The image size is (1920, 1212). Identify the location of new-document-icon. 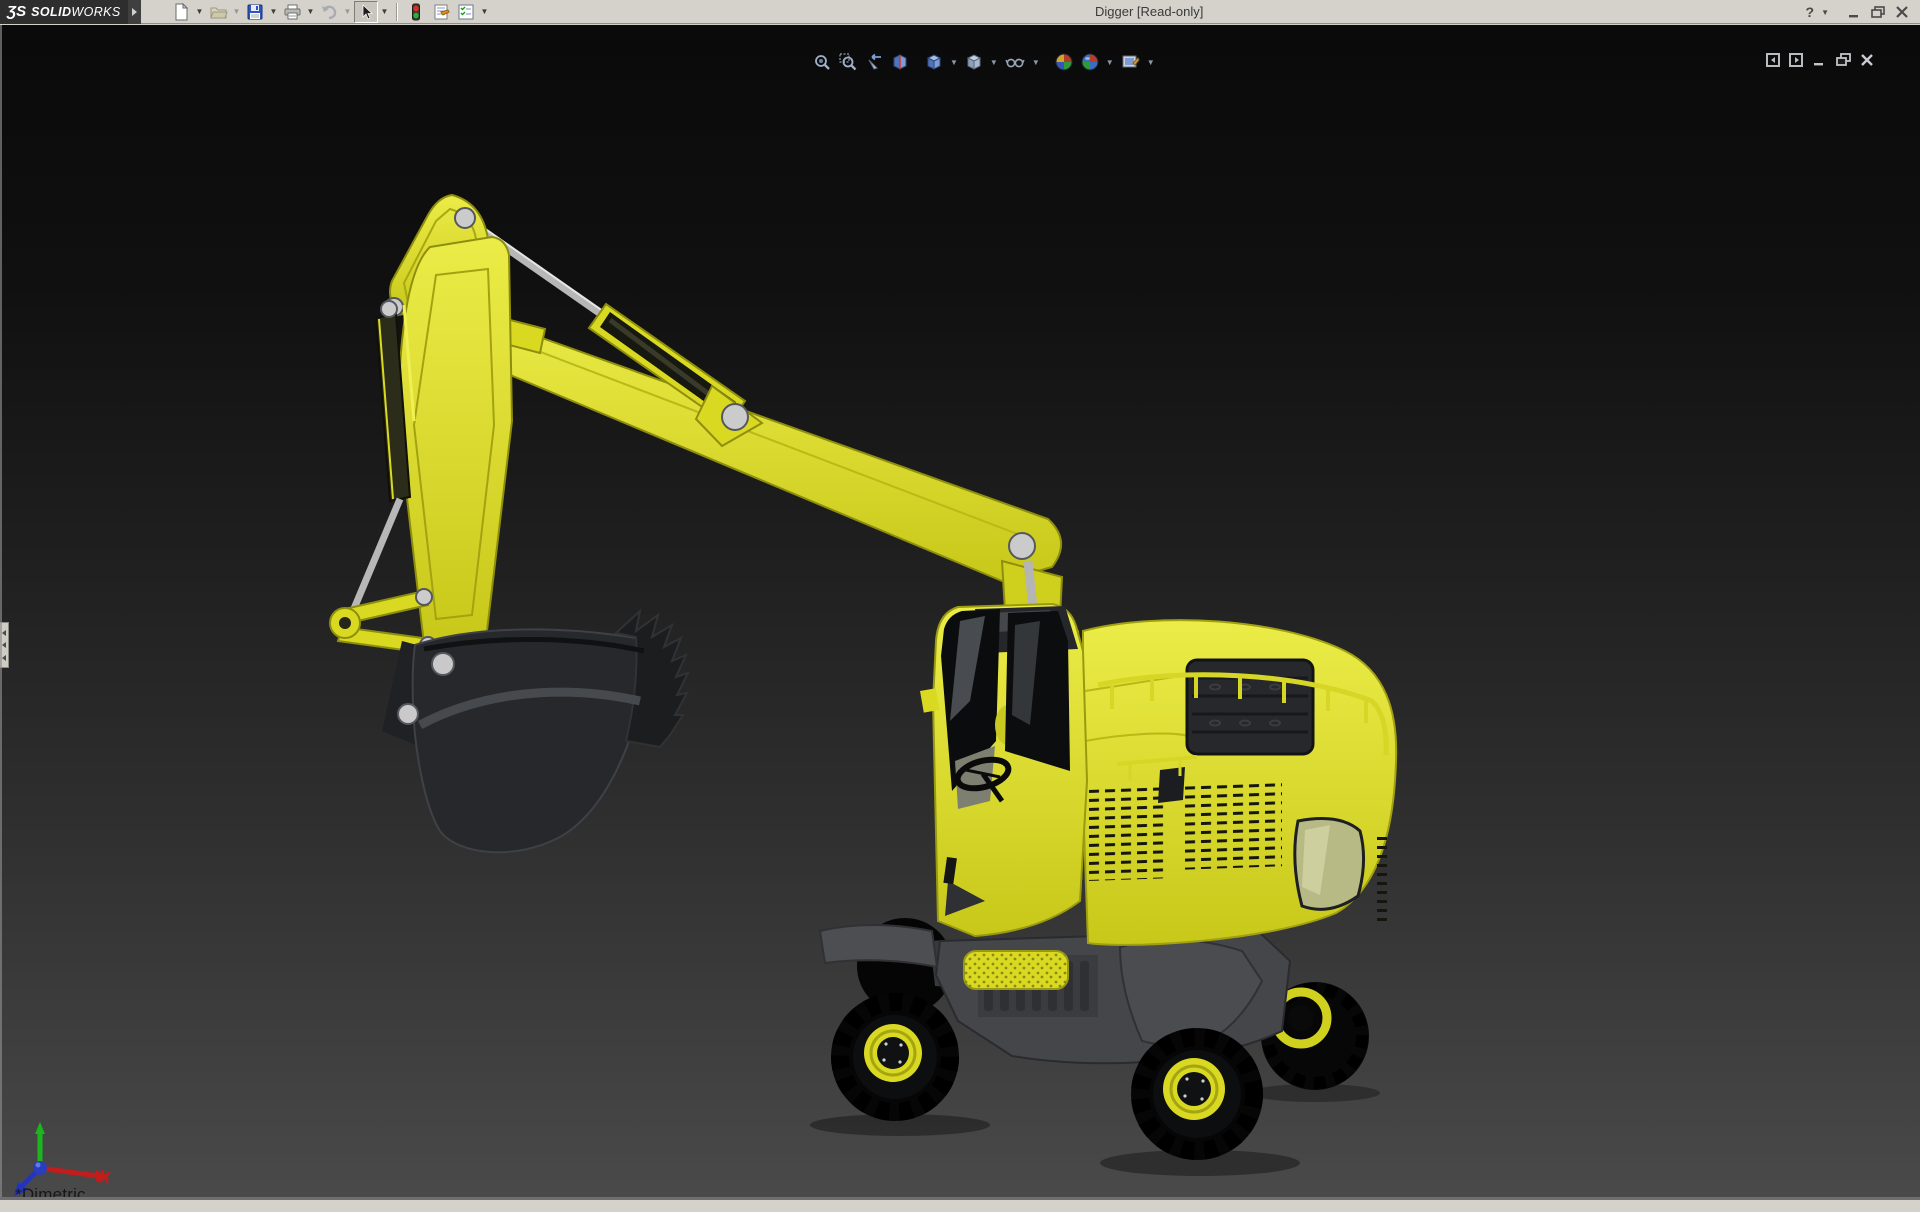
(182, 11).